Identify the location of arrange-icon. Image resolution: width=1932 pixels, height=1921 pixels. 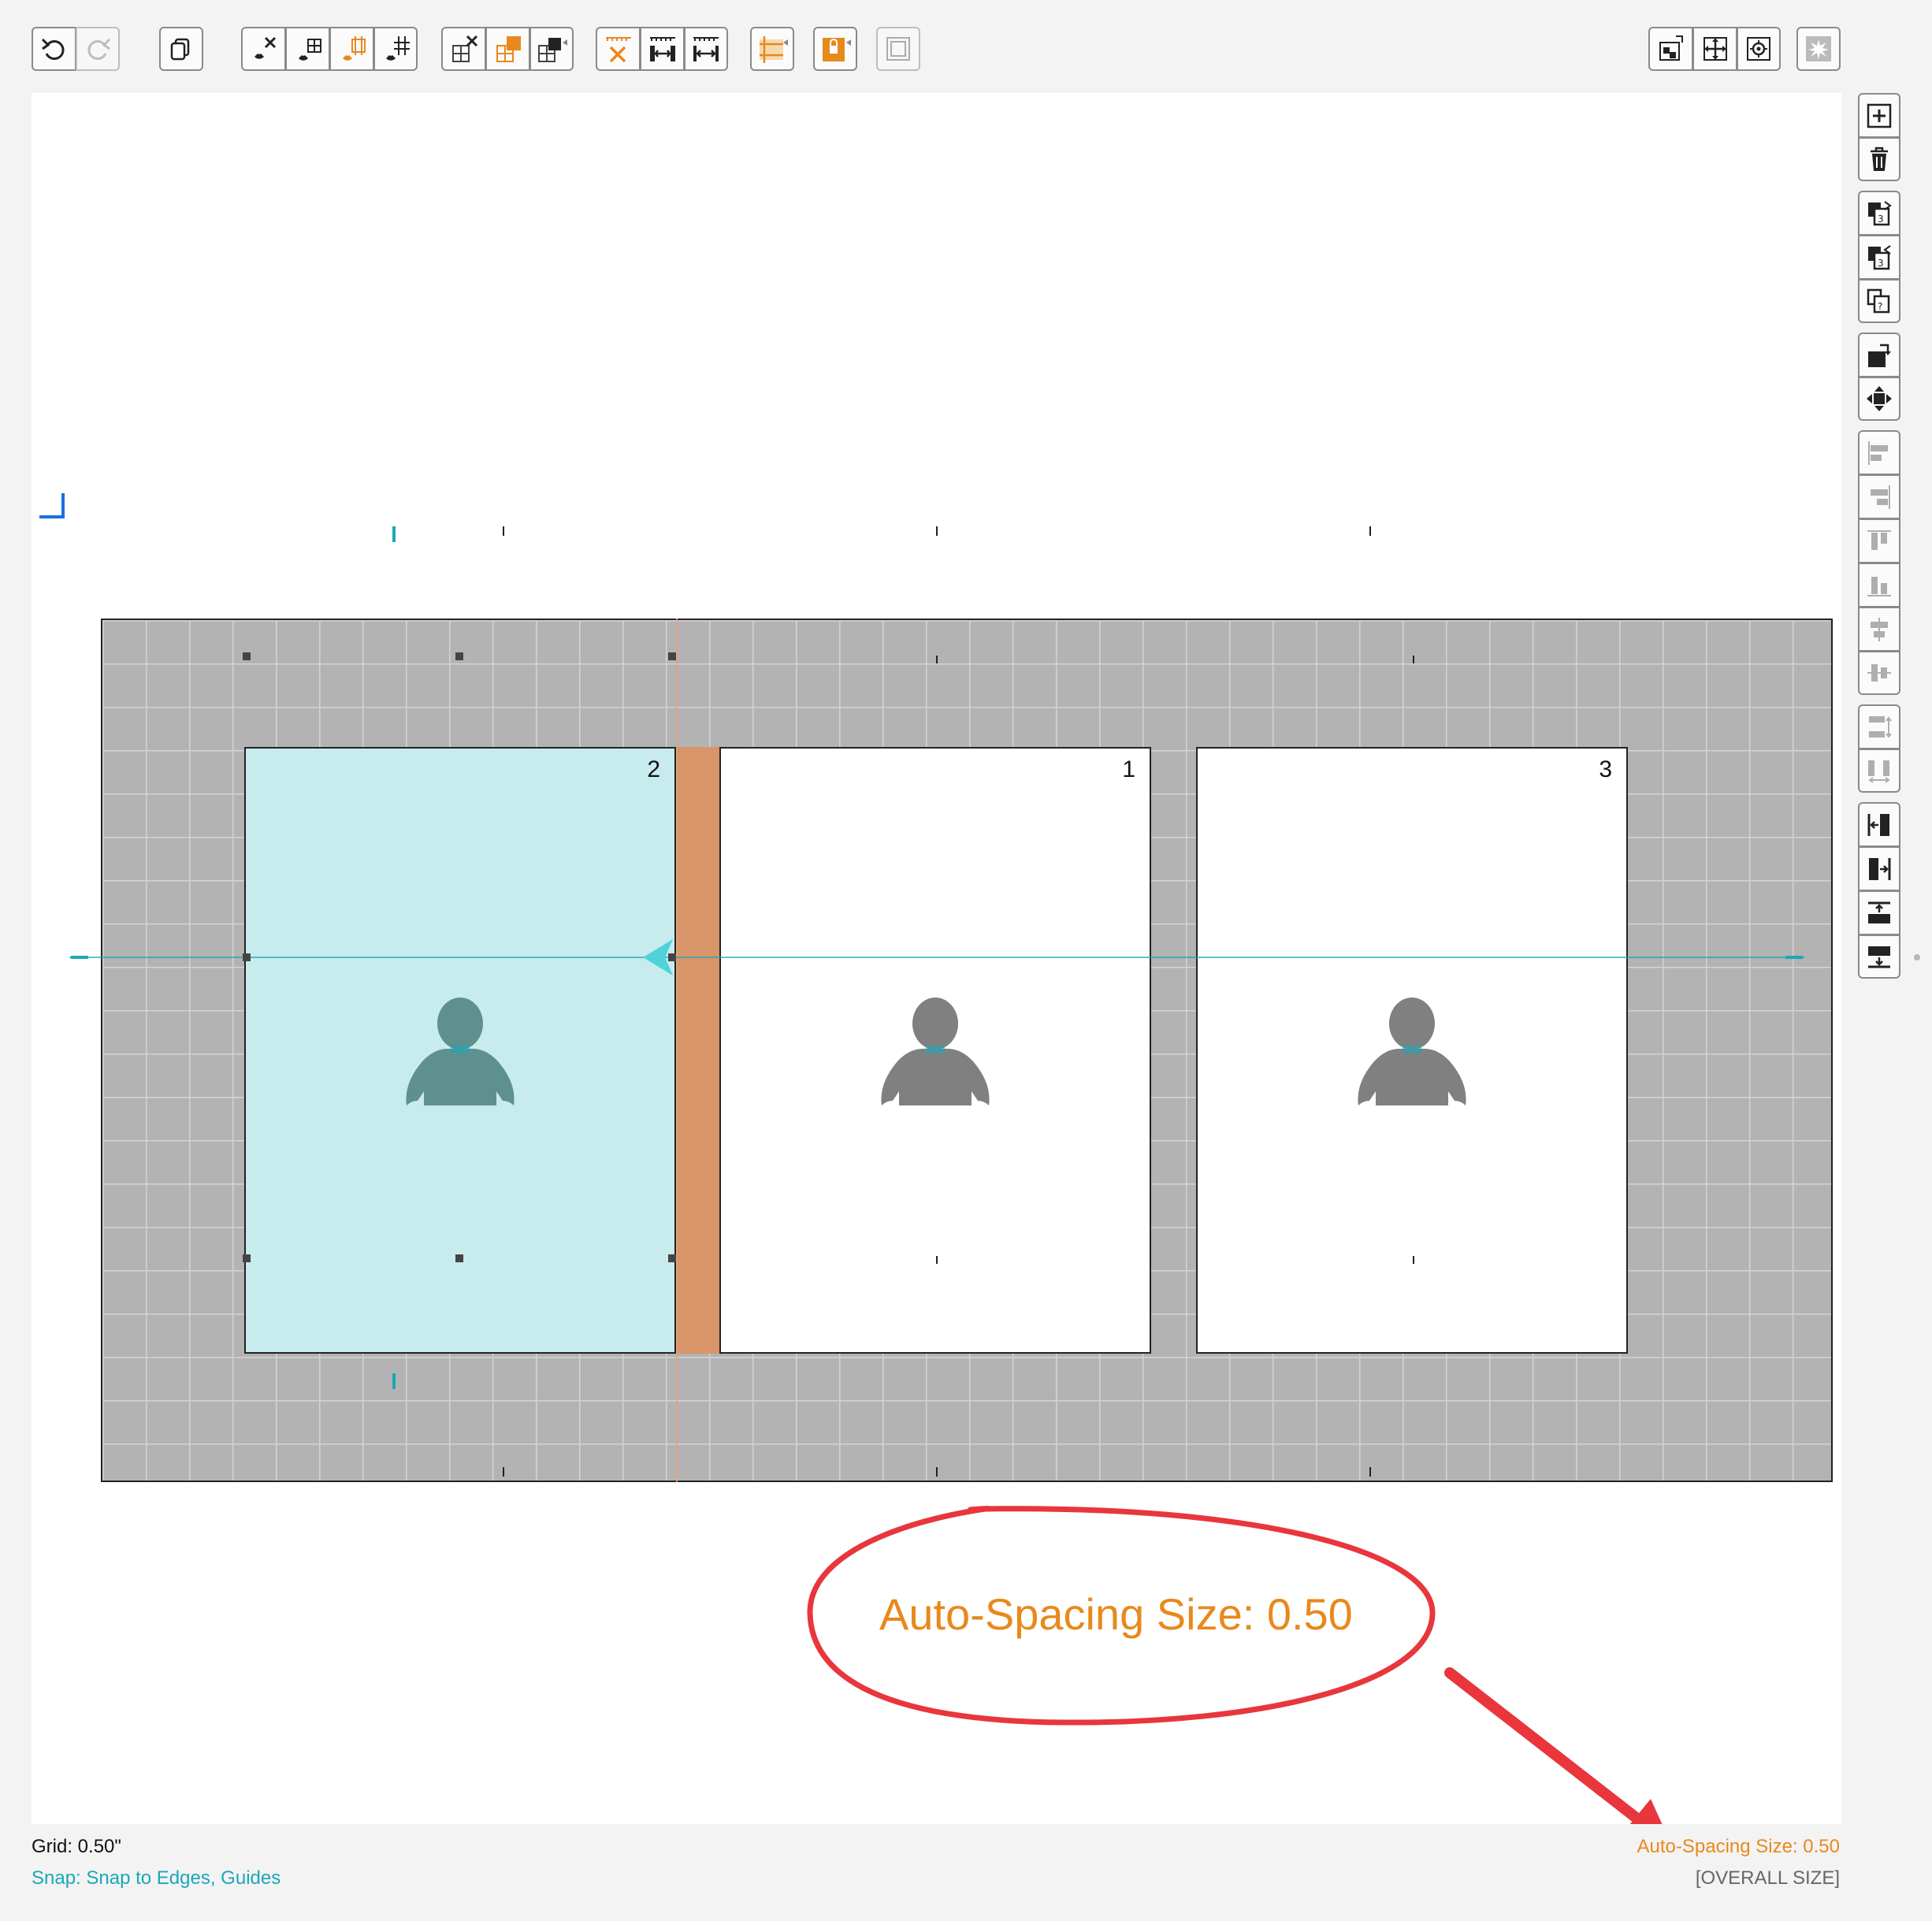
(1671, 48).